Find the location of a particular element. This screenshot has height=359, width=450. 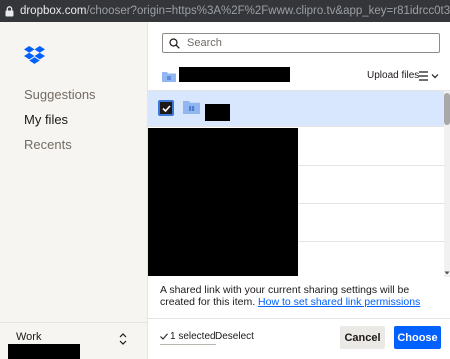

list-item is located at coordinates (296, 109).